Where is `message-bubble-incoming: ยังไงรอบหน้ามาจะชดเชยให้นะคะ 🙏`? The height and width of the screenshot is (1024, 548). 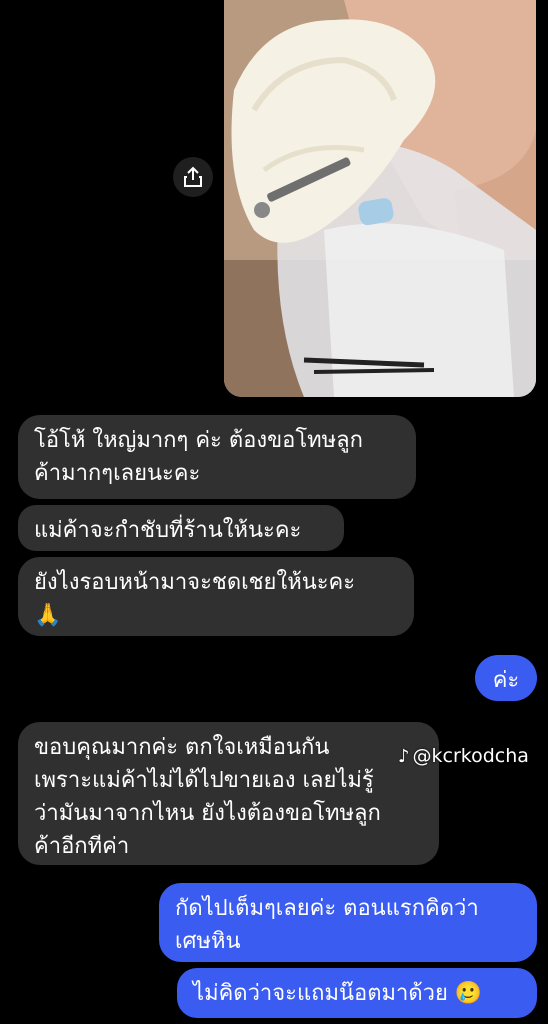 message-bubble-incoming: ยังไงรอบหน้ามาจะชดเชยให้นะคะ 🙏 is located at coordinates (216, 596).